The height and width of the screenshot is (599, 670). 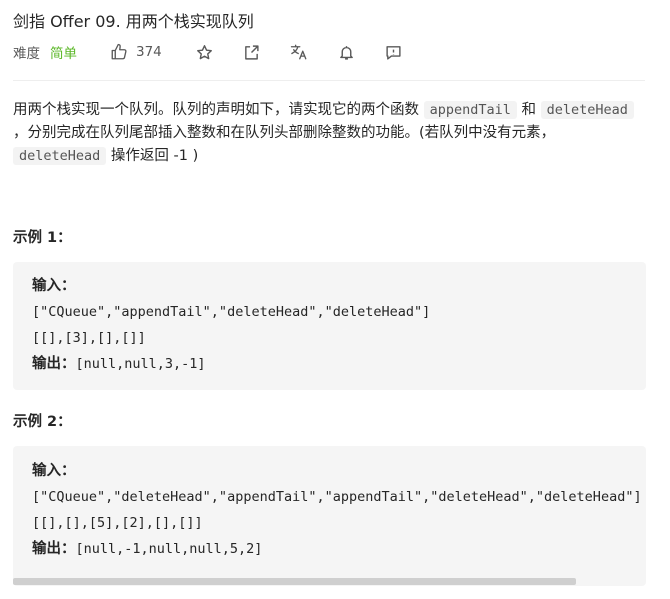 I want to click on horizontal-scrollbar, so click(x=294, y=581).